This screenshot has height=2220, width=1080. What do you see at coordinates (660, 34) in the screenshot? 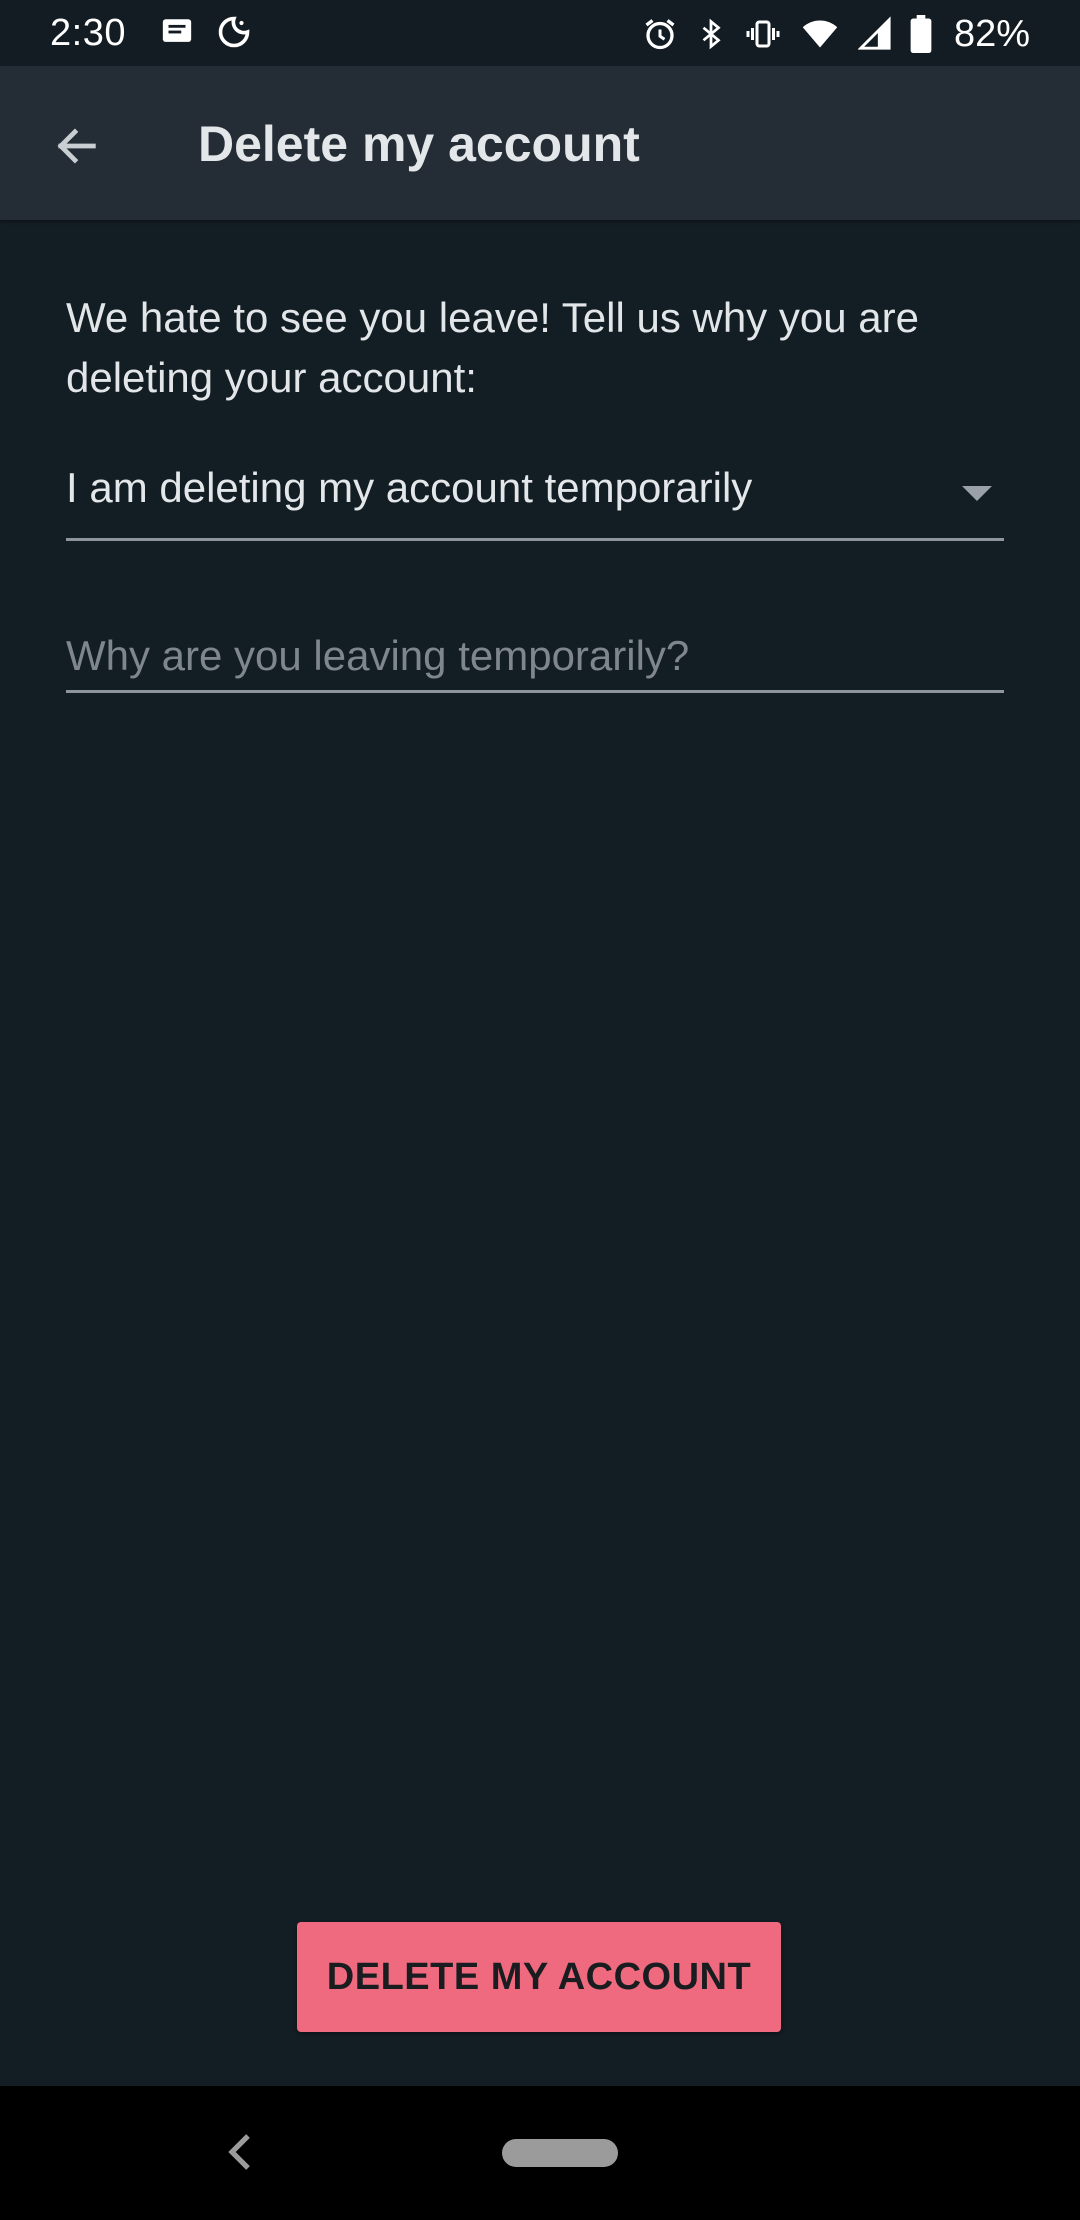
I see `alarm-icon` at bounding box center [660, 34].